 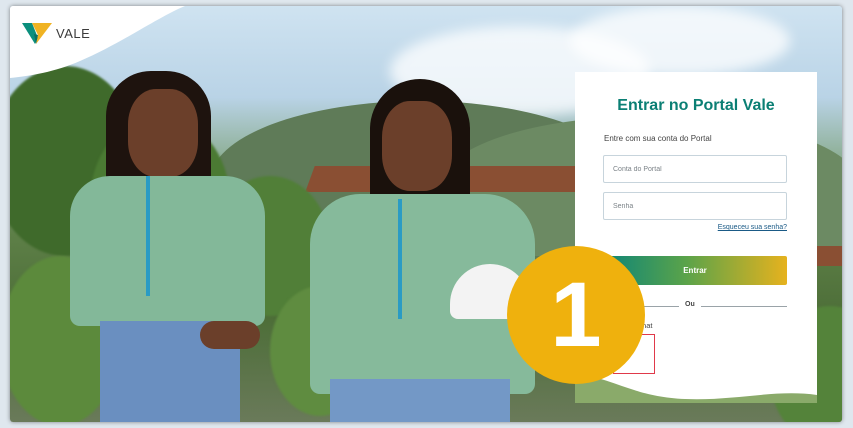 I want to click on login-title: Entrar no Portal Vale, so click(x=696, y=105).